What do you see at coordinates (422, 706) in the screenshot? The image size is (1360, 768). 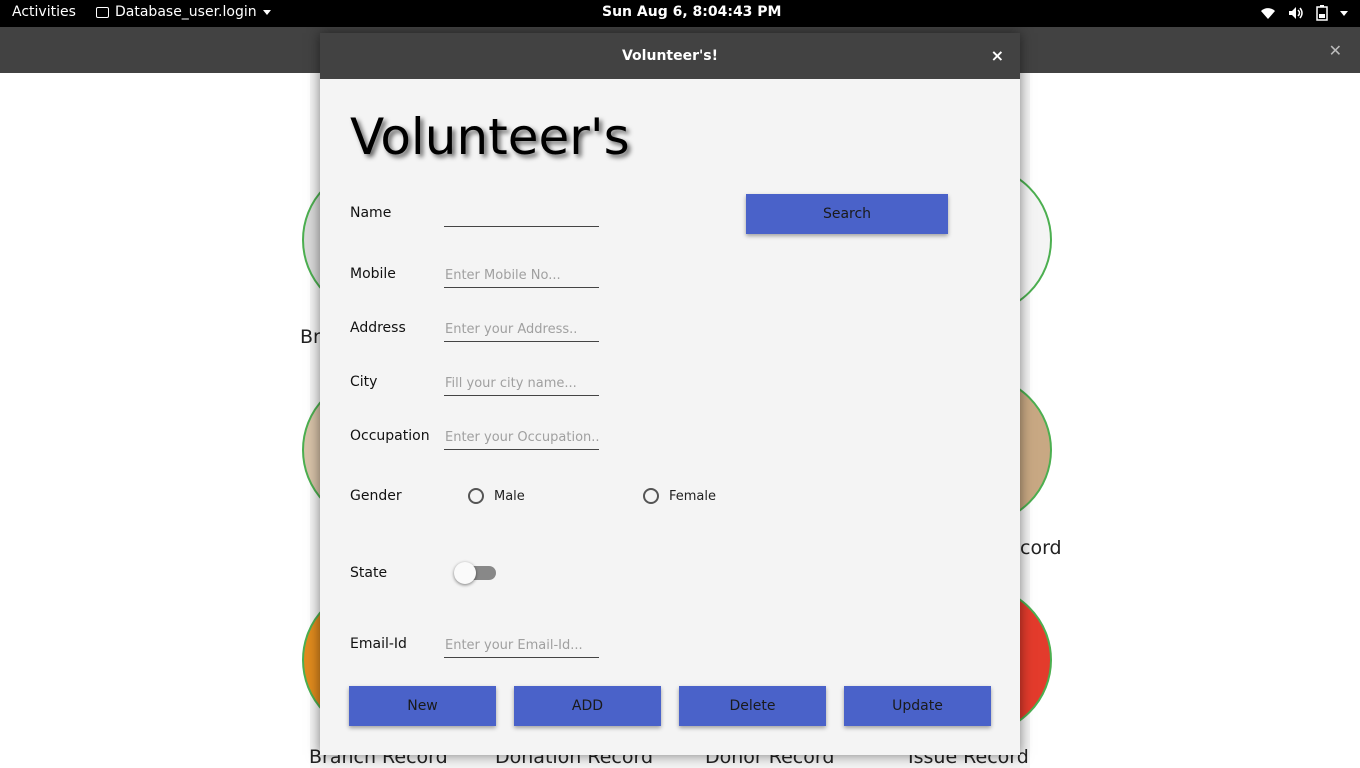 I see `new-button: New` at bounding box center [422, 706].